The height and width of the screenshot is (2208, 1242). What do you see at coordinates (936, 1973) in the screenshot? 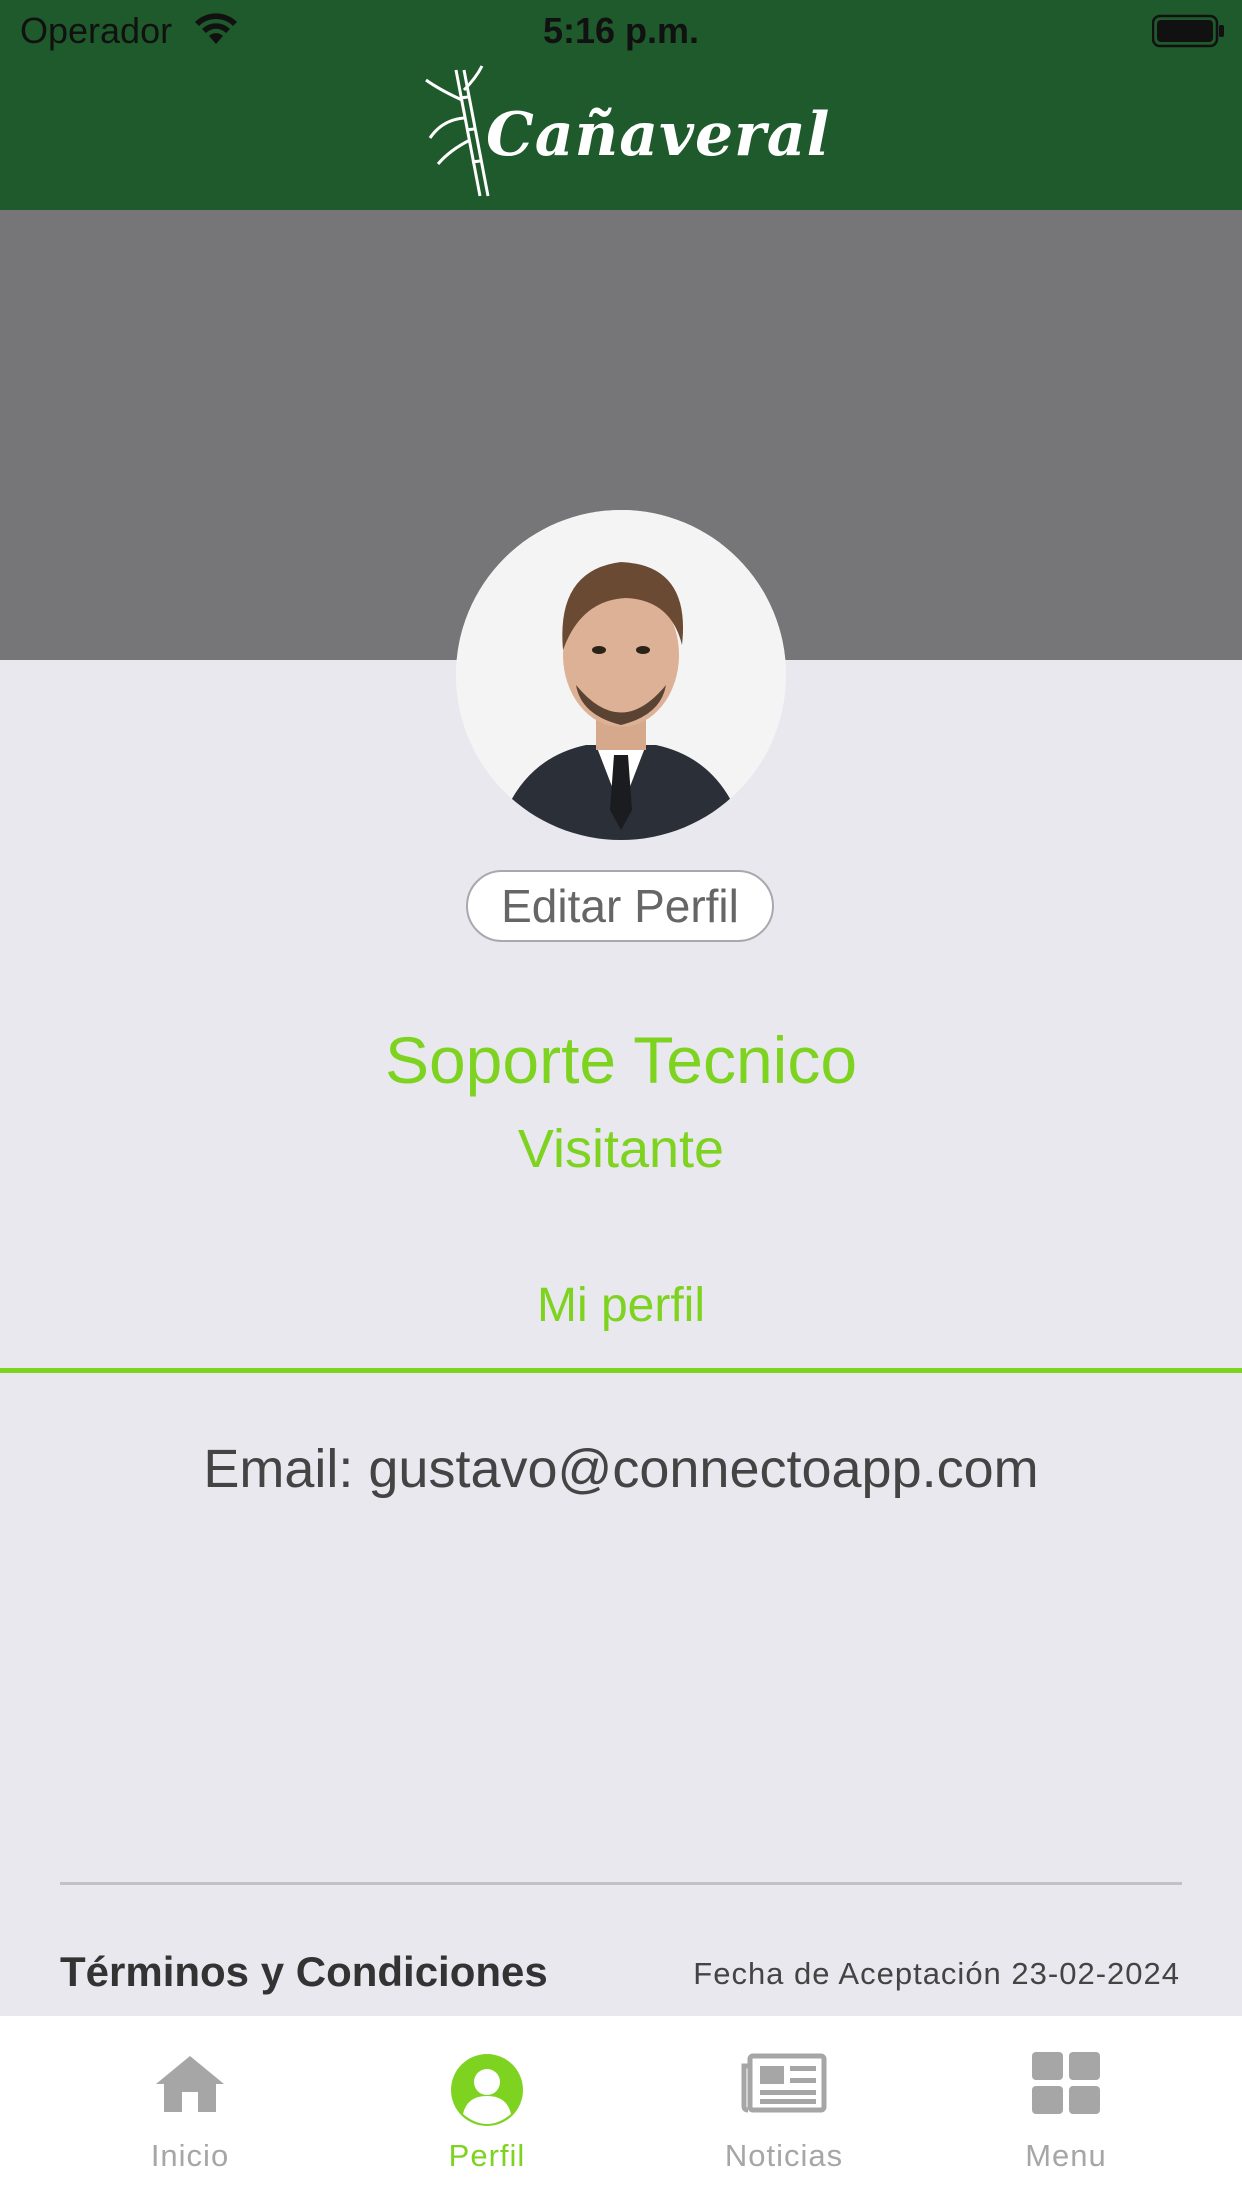
I see `acceptance-date: Fecha de Aceptación 23-02-2024` at bounding box center [936, 1973].